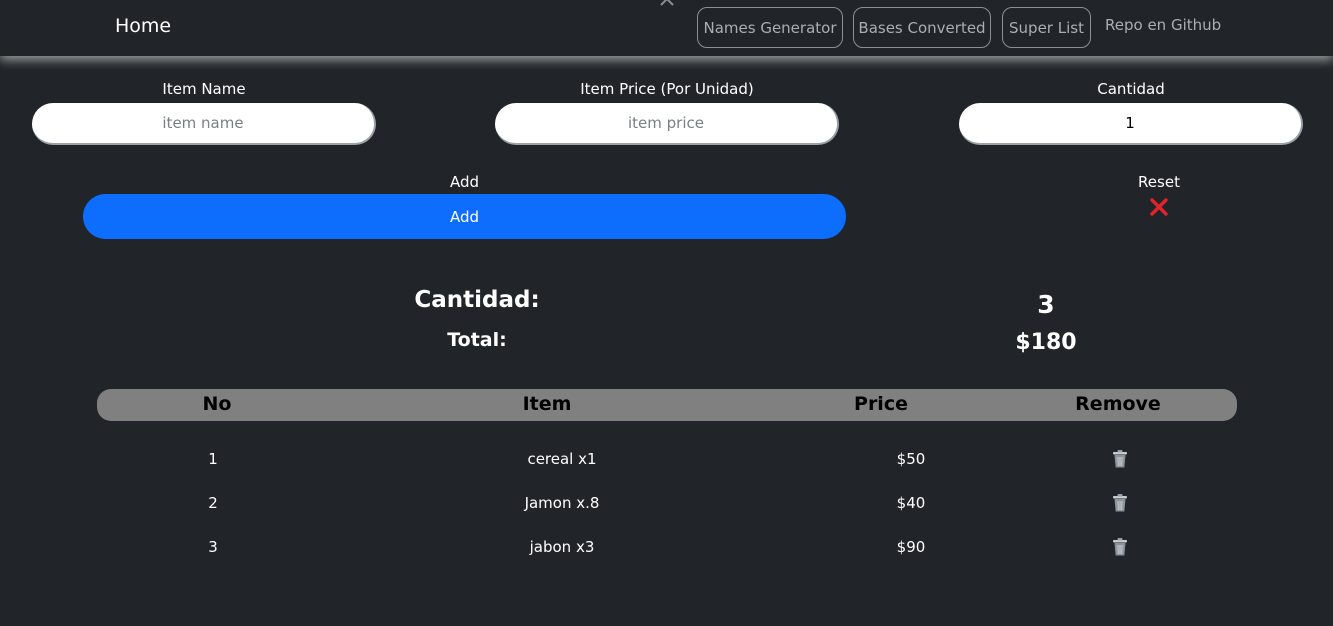 This screenshot has width=1333, height=626. Describe the element at coordinates (547, 404) in the screenshot. I see `header-item: Item` at that location.